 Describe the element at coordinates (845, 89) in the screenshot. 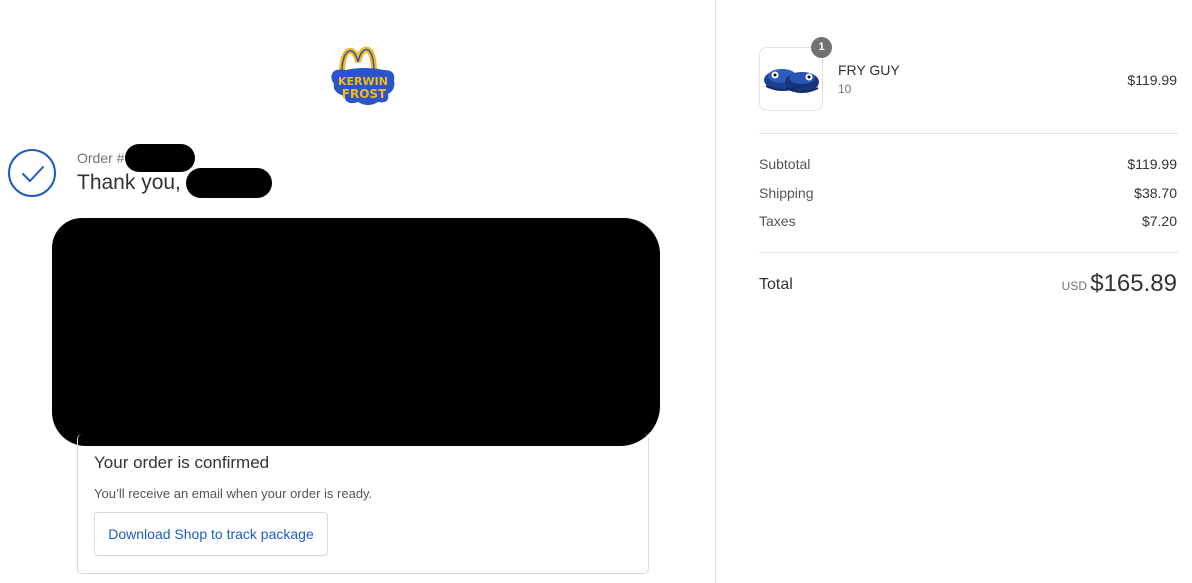

I see `product-variant: 10` at that location.